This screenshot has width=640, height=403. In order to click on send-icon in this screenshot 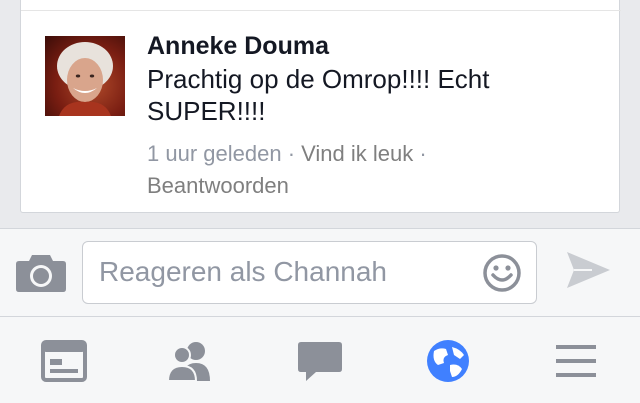, I will do `click(588, 270)`.